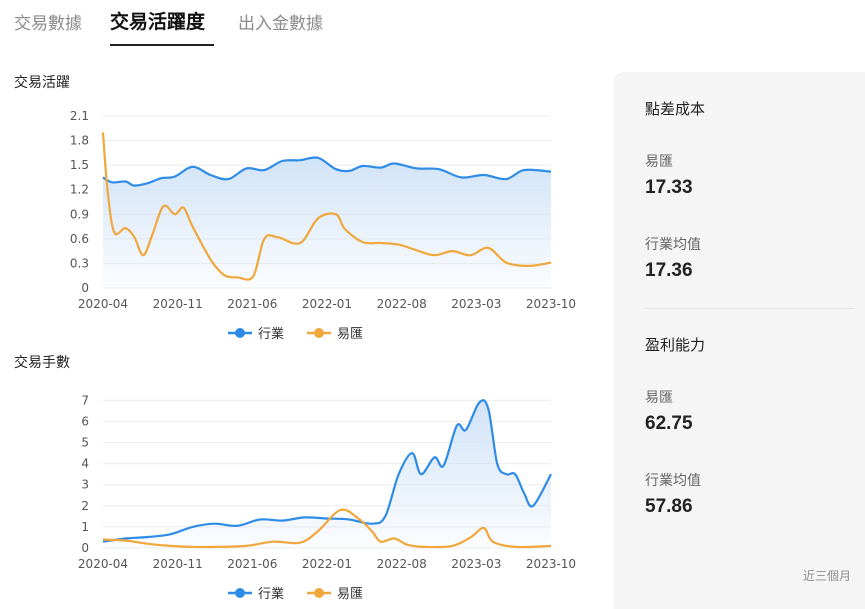  What do you see at coordinates (673, 481) in the screenshot?
I see `profit-industry-label: 行業均值` at bounding box center [673, 481].